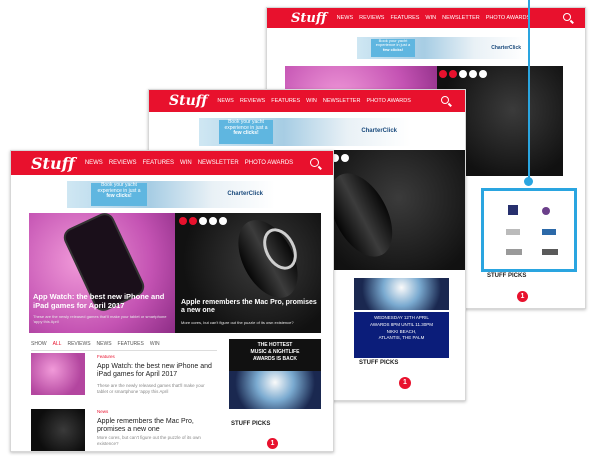 This screenshot has width=603, height=456. What do you see at coordinates (529, 90) in the screenshot?
I see `highlight-pointer-line` at bounding box center [529, 90].